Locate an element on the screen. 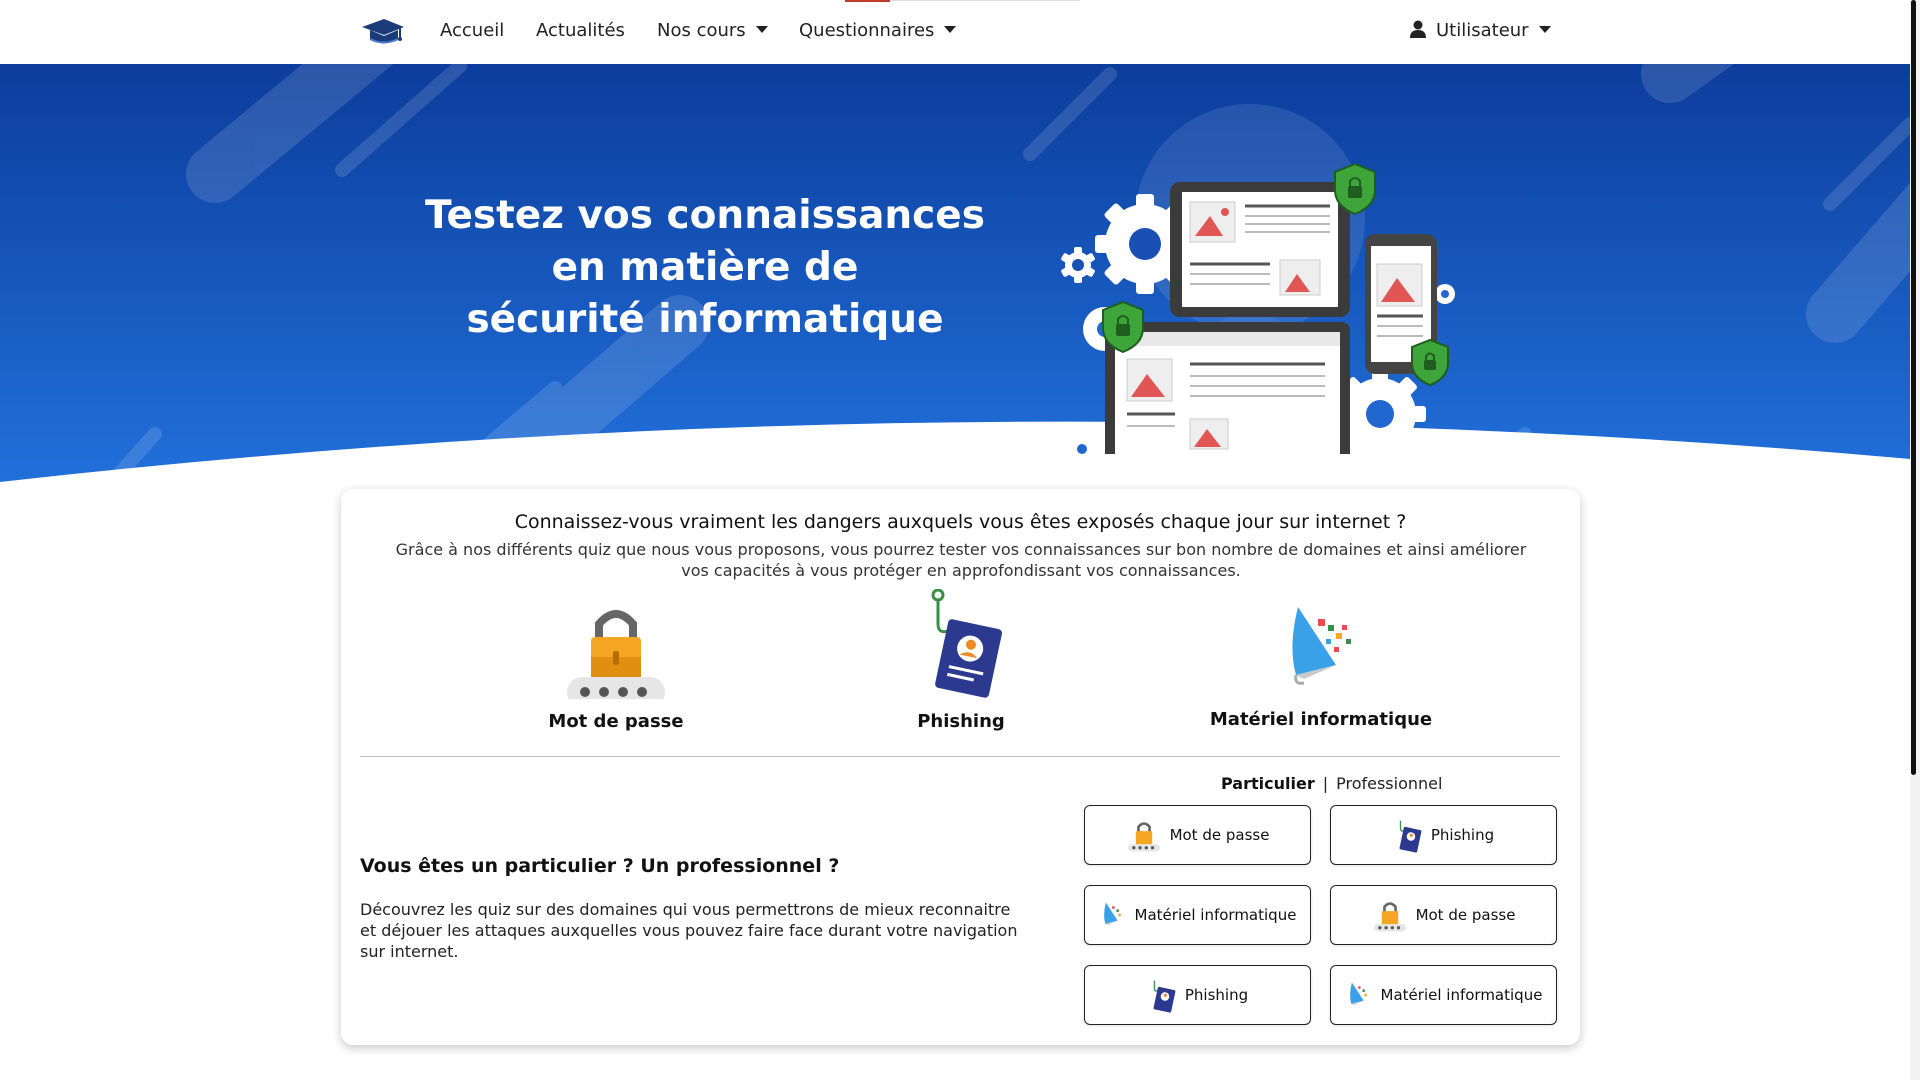 Image resolution: width=1920 pixels, height=1080 pixels. feature-mot-de-passe: Mot de passe is located at coordinates (616, 665).